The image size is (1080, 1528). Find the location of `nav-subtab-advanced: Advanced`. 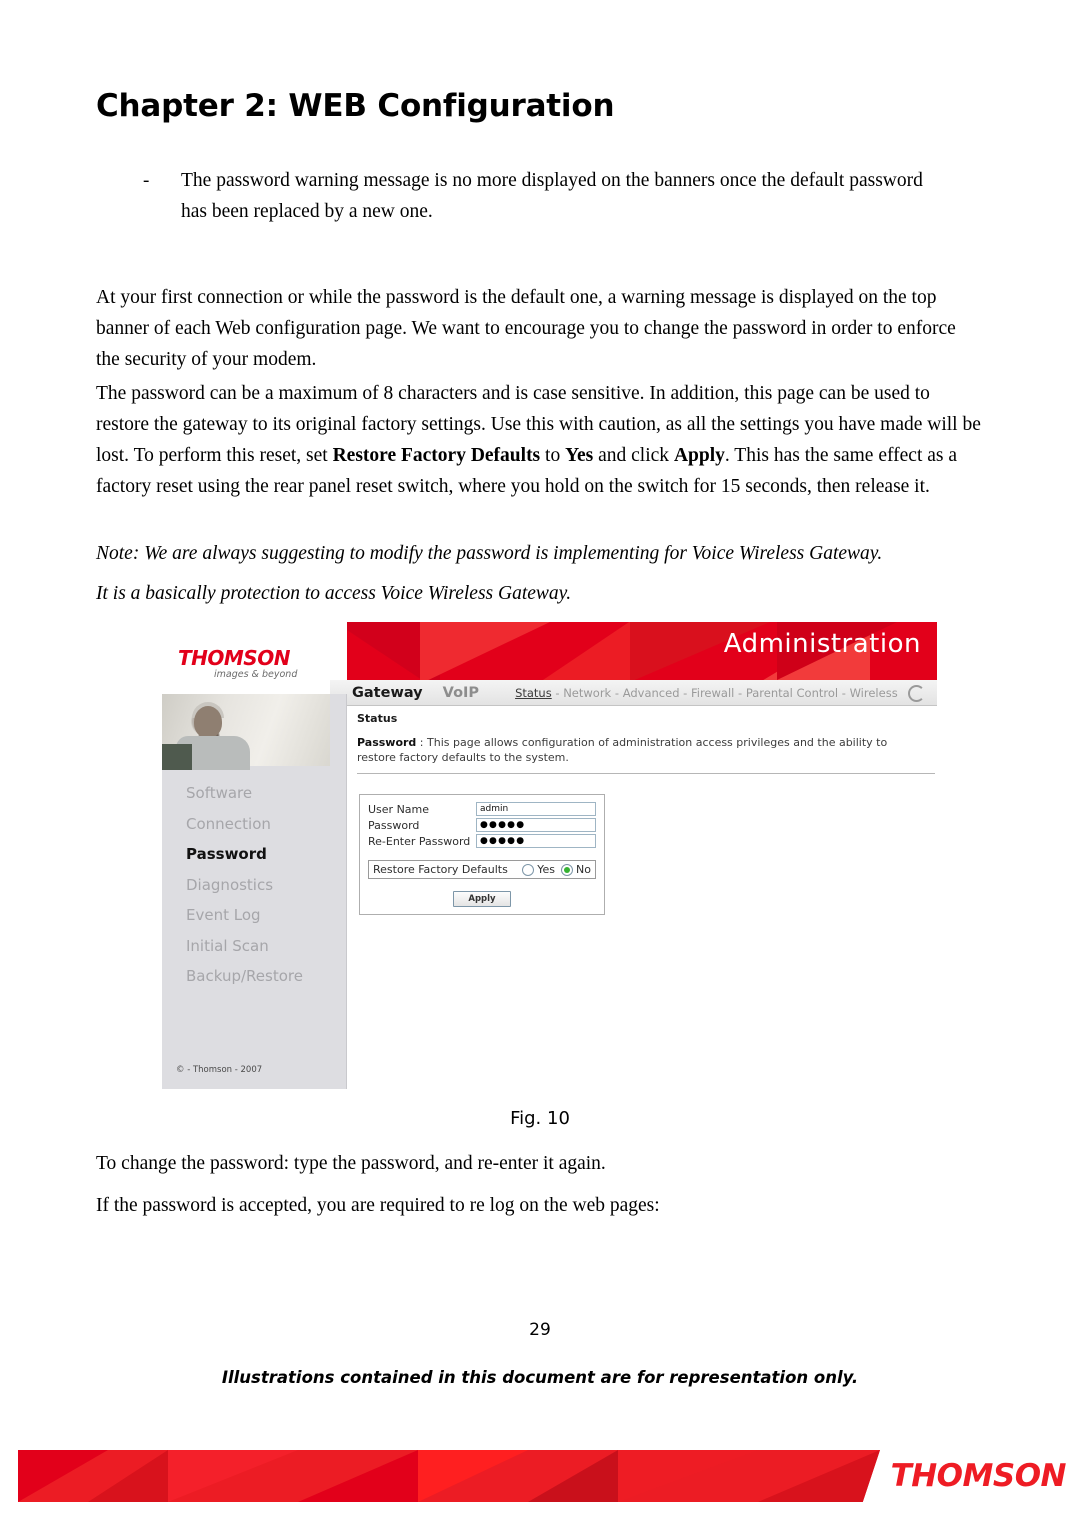

nav-subtab-advanced: Advanced is located at coordinates (651, 693).